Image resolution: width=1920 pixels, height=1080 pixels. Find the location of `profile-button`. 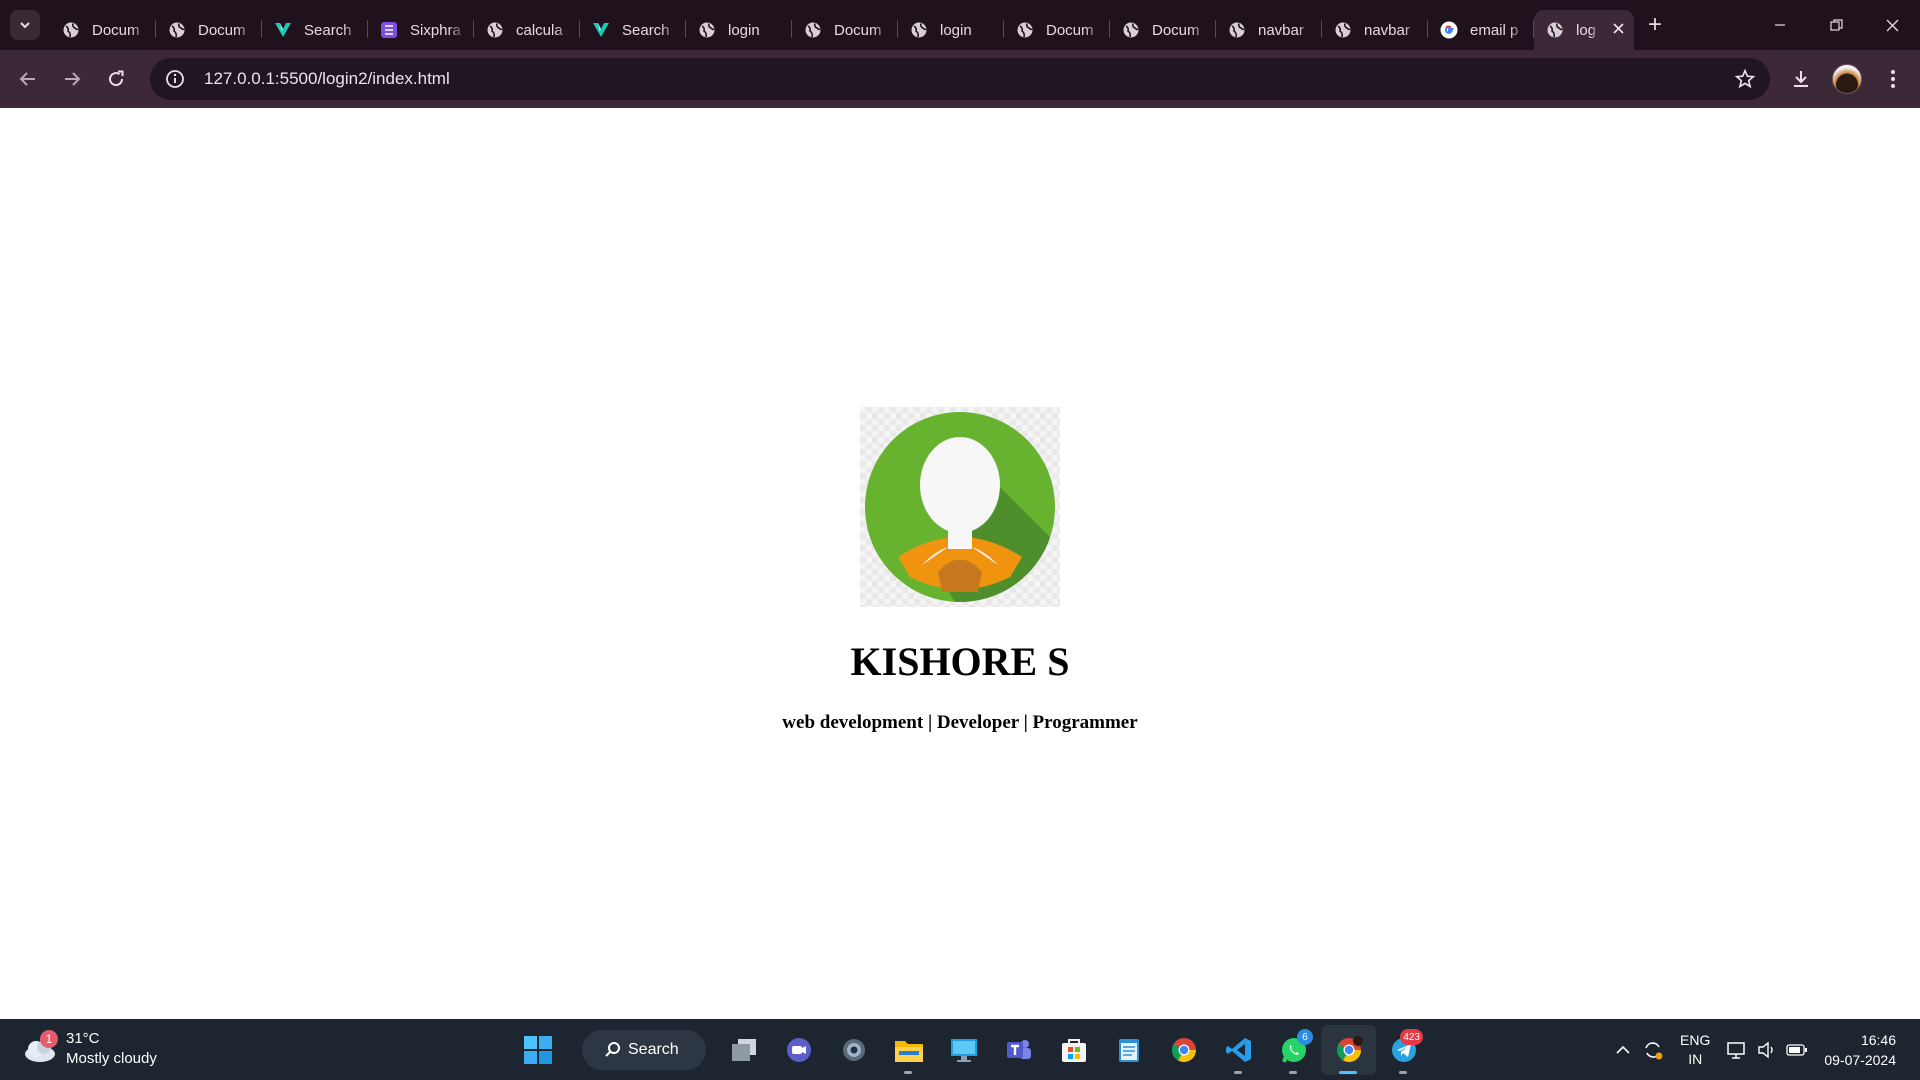

profile-button is located at coordinates (1847, 79).